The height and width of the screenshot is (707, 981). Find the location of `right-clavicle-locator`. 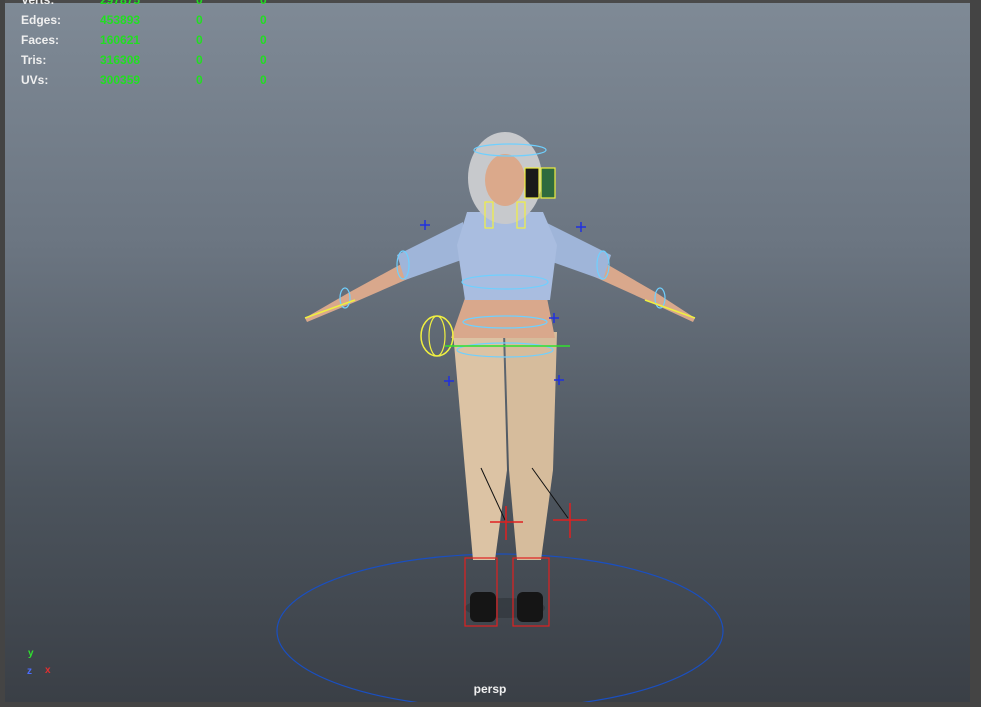

right-clavicle-locator is located at coordinates (581, 227).